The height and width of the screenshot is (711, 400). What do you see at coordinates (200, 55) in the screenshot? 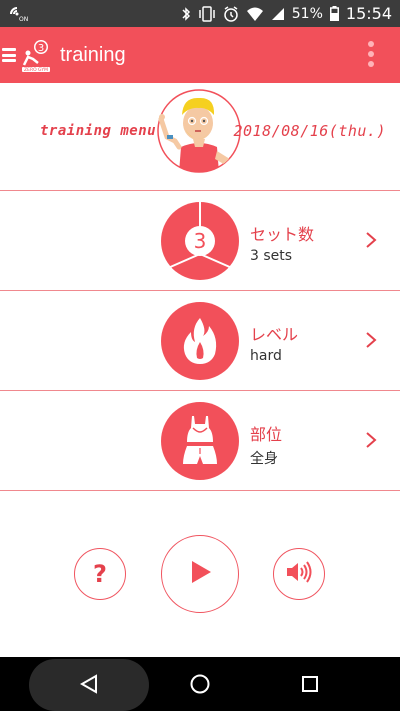
I see `app-bar: 3 ZERO GYM training` at bounding box center [200, 55].